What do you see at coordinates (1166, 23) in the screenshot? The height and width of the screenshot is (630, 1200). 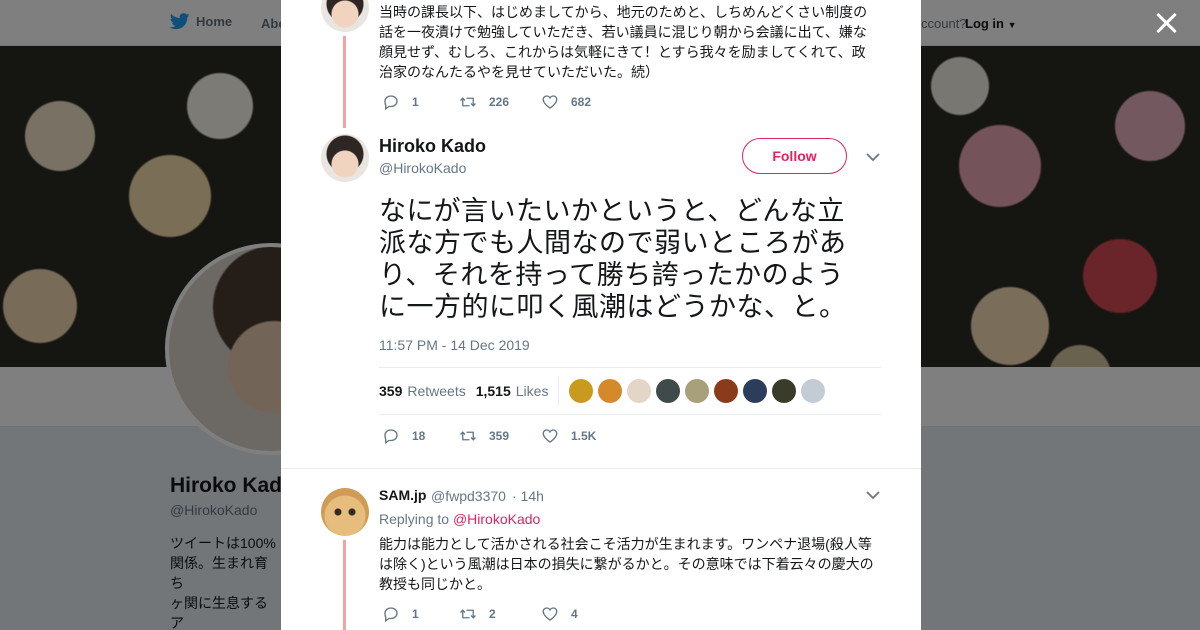 I see `close-icon` at bounding box center [1166, 23].